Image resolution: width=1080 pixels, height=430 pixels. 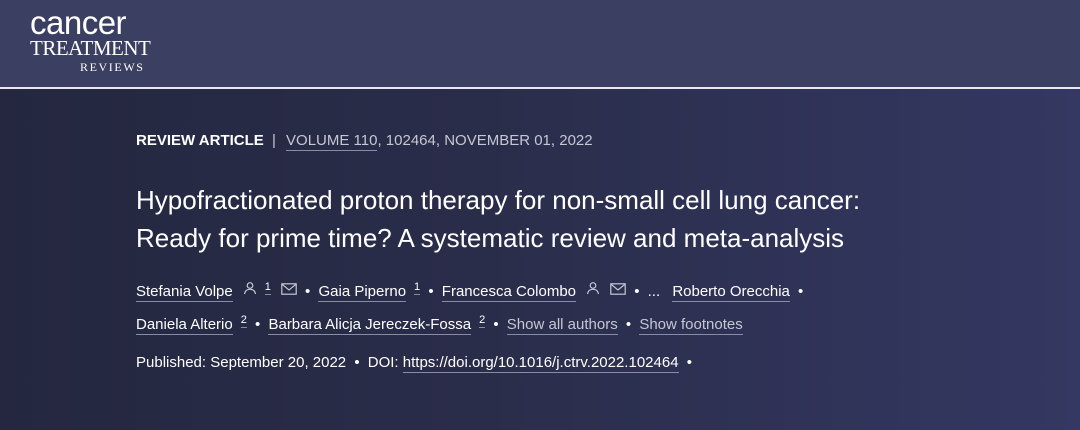 I want to click on author-item: Stefania Volpe 1, so click(x=216, y=291).